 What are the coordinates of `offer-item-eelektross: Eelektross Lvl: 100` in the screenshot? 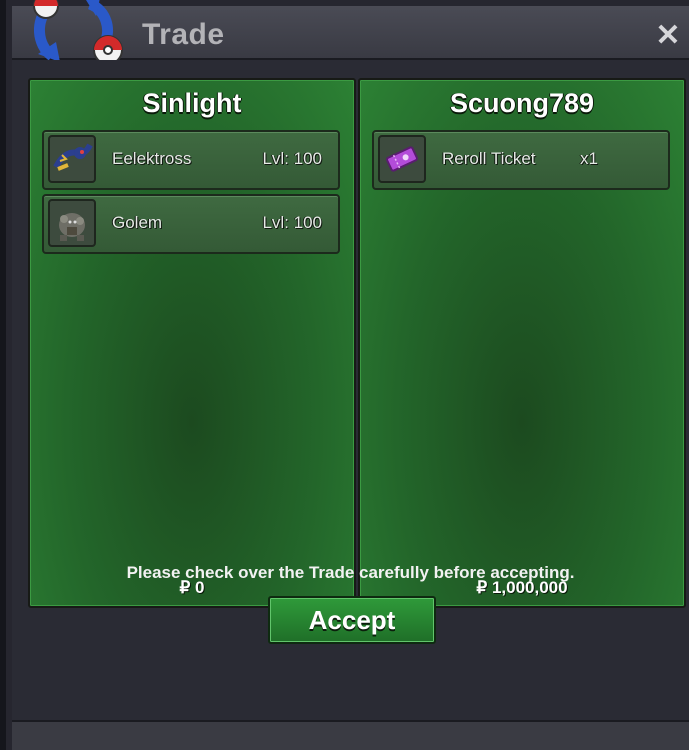 It's located at (191, 160).